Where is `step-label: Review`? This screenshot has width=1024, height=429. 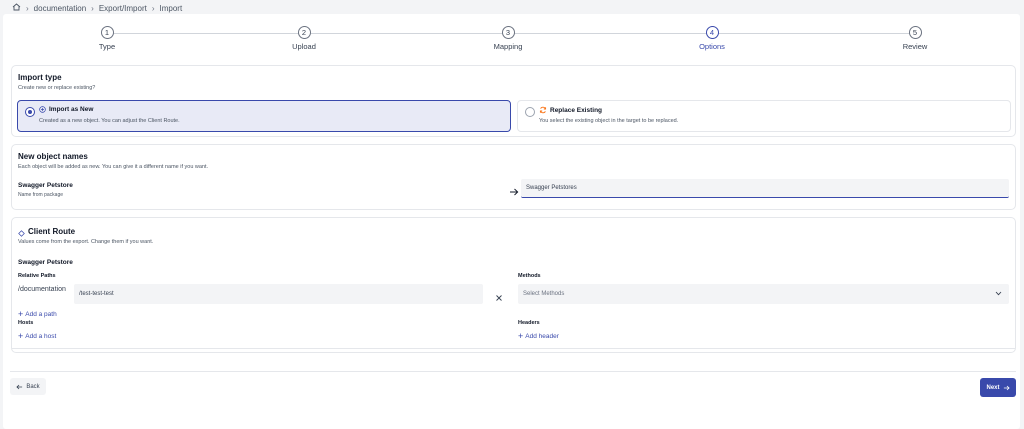 step-label: Review is located at coordinates (915, 46).